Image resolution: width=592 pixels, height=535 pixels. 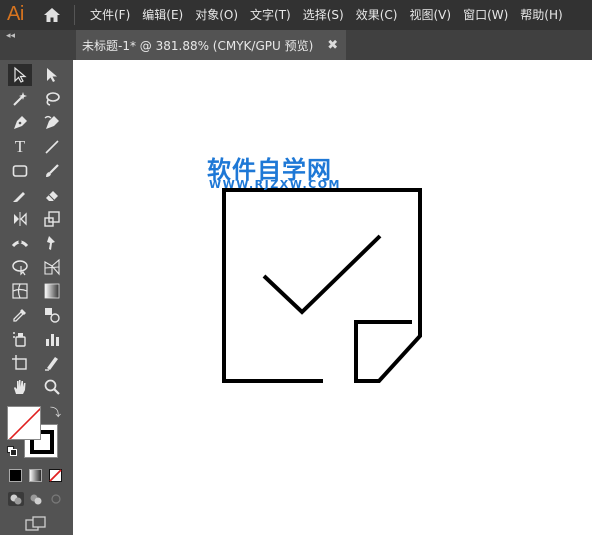 What do you see at coordinates (20, 195) in the screenshot?
I see `shaper-tool-icon` at bounding box center [20, 195].